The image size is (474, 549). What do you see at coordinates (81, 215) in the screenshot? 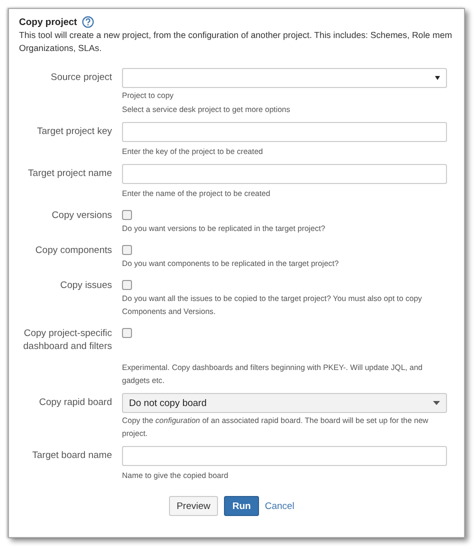
I see `field-label: Copy versions` at bounding box center [81, 215].